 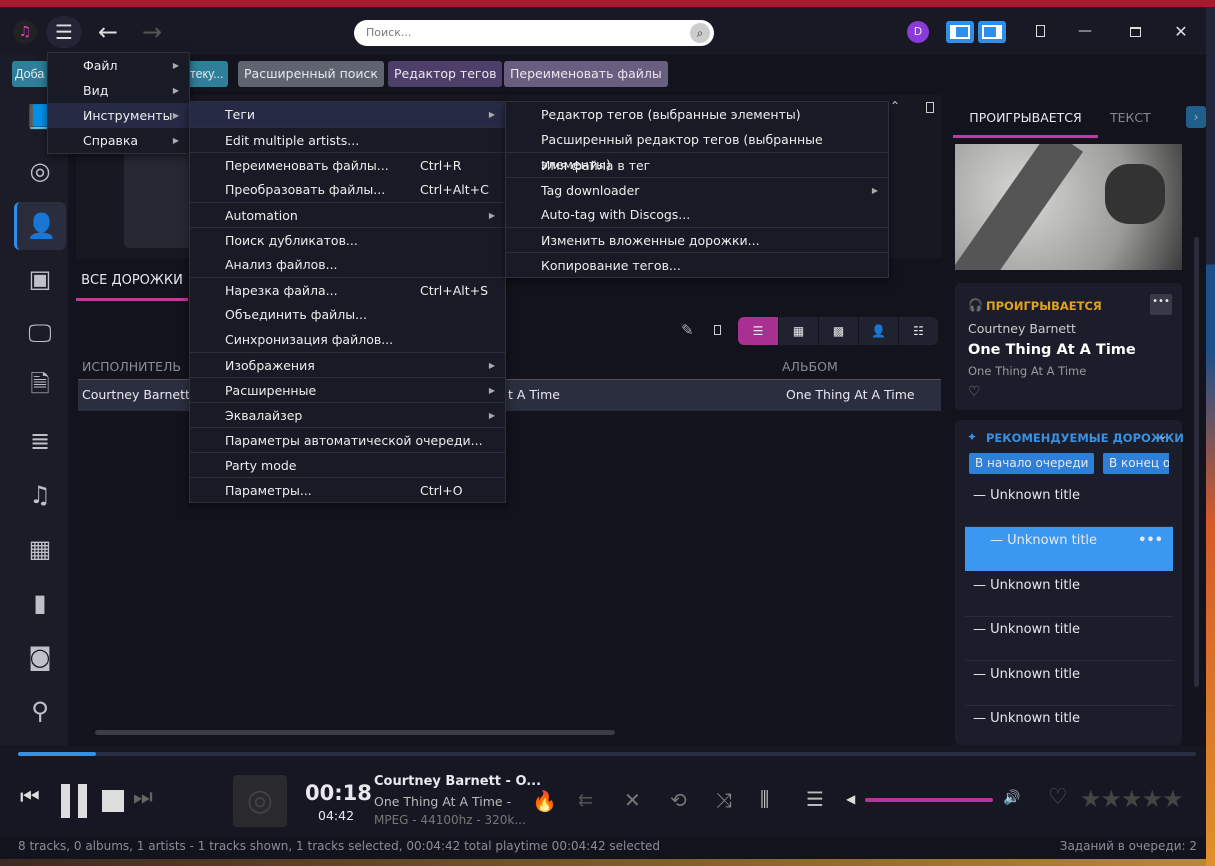 What do you see at coordinates (974, 392) in the screenshot?
I see `heart-icon: ♡` at bounding box center [974, 392].